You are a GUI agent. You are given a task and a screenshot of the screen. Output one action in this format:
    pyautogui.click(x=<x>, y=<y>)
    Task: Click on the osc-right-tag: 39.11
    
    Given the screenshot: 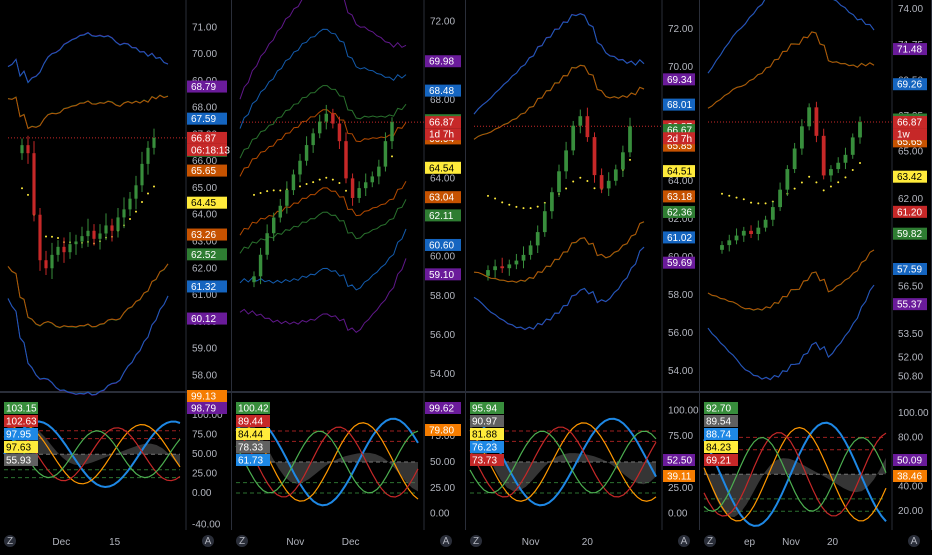 What is the action you would take?
    pyautogui.click(x=679, y=476)
    